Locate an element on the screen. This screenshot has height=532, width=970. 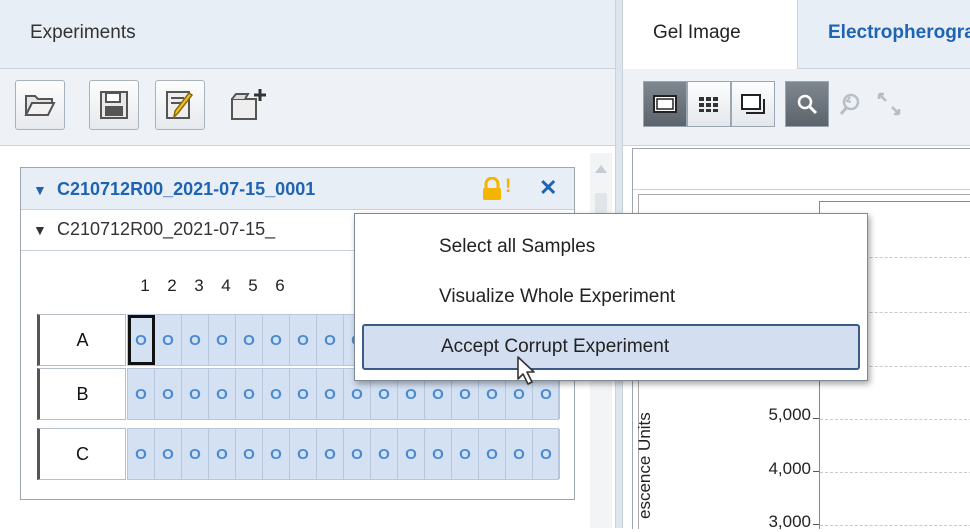
column-number: 6 is located at coordinates (280, 285).